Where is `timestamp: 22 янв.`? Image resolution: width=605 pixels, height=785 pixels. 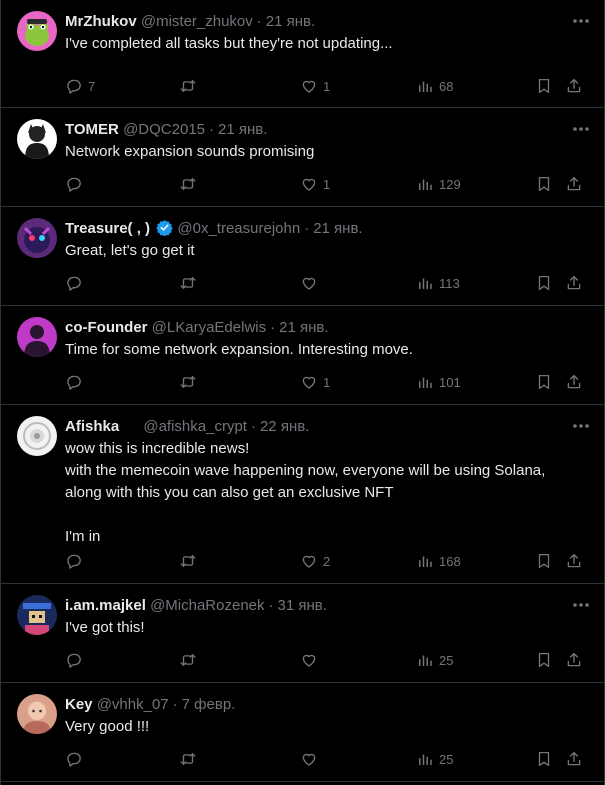
timestamp: 22 янв. is located at coordinates (284, 426).